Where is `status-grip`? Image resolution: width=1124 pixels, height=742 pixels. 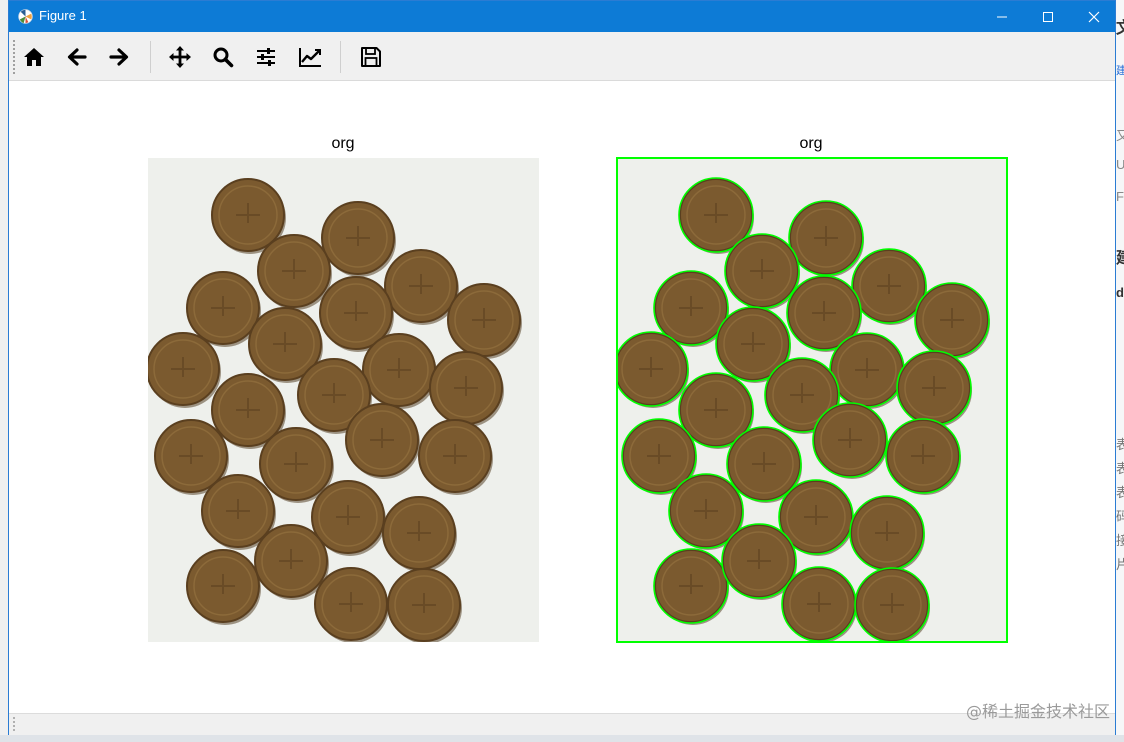
status-grip is located at coordinates (14, 724).